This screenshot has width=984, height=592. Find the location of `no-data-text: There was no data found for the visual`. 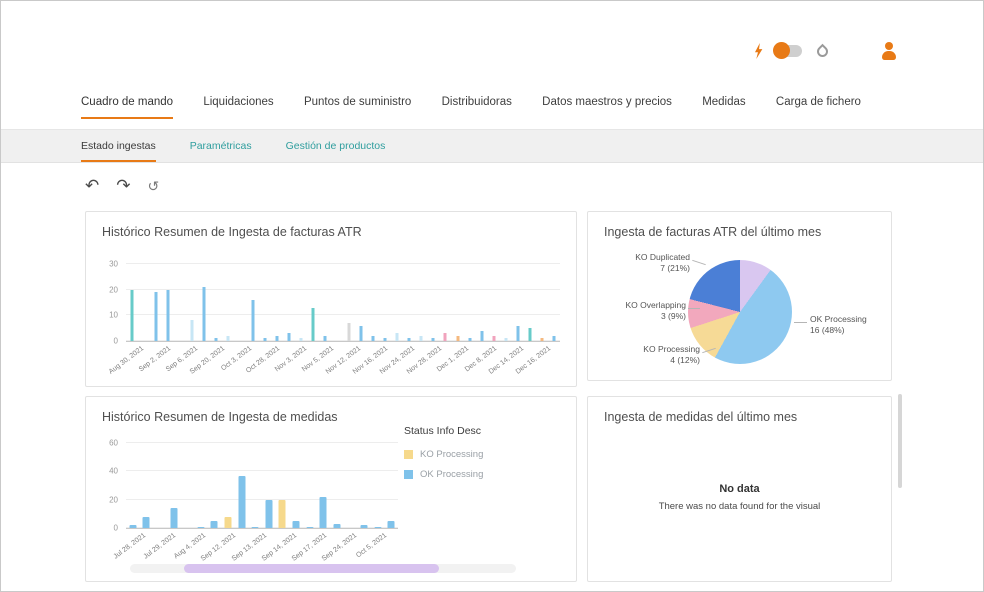

no-data-text: There was no data found for the visual is located at coordinates (739, 506).